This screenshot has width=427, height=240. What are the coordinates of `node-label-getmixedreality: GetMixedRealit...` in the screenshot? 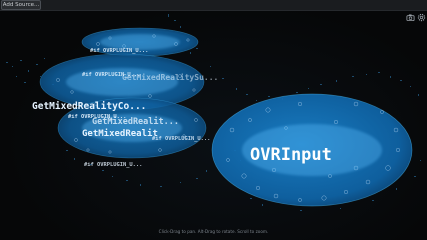 It's located at (135, 121).